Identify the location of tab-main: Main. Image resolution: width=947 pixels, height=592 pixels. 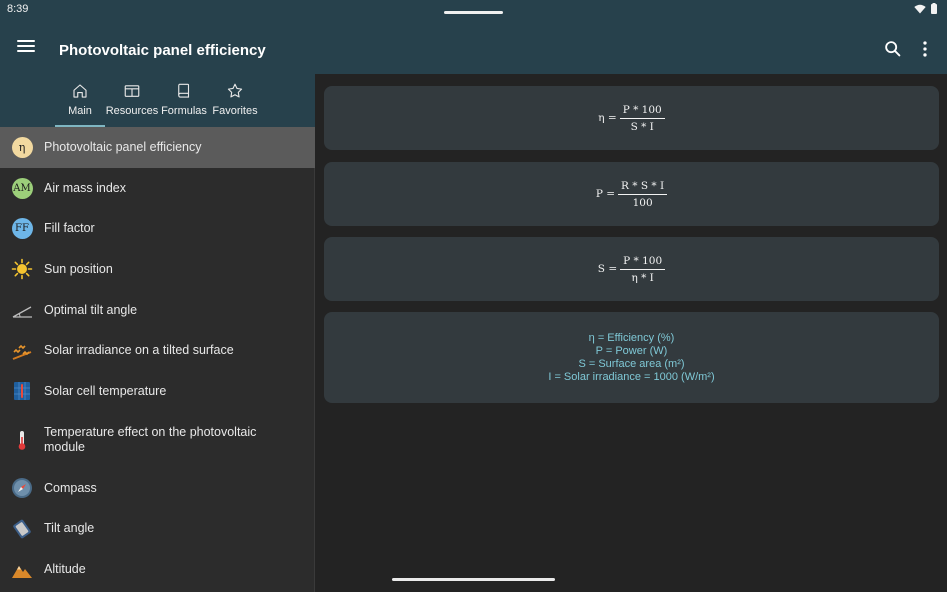
(80, 100).